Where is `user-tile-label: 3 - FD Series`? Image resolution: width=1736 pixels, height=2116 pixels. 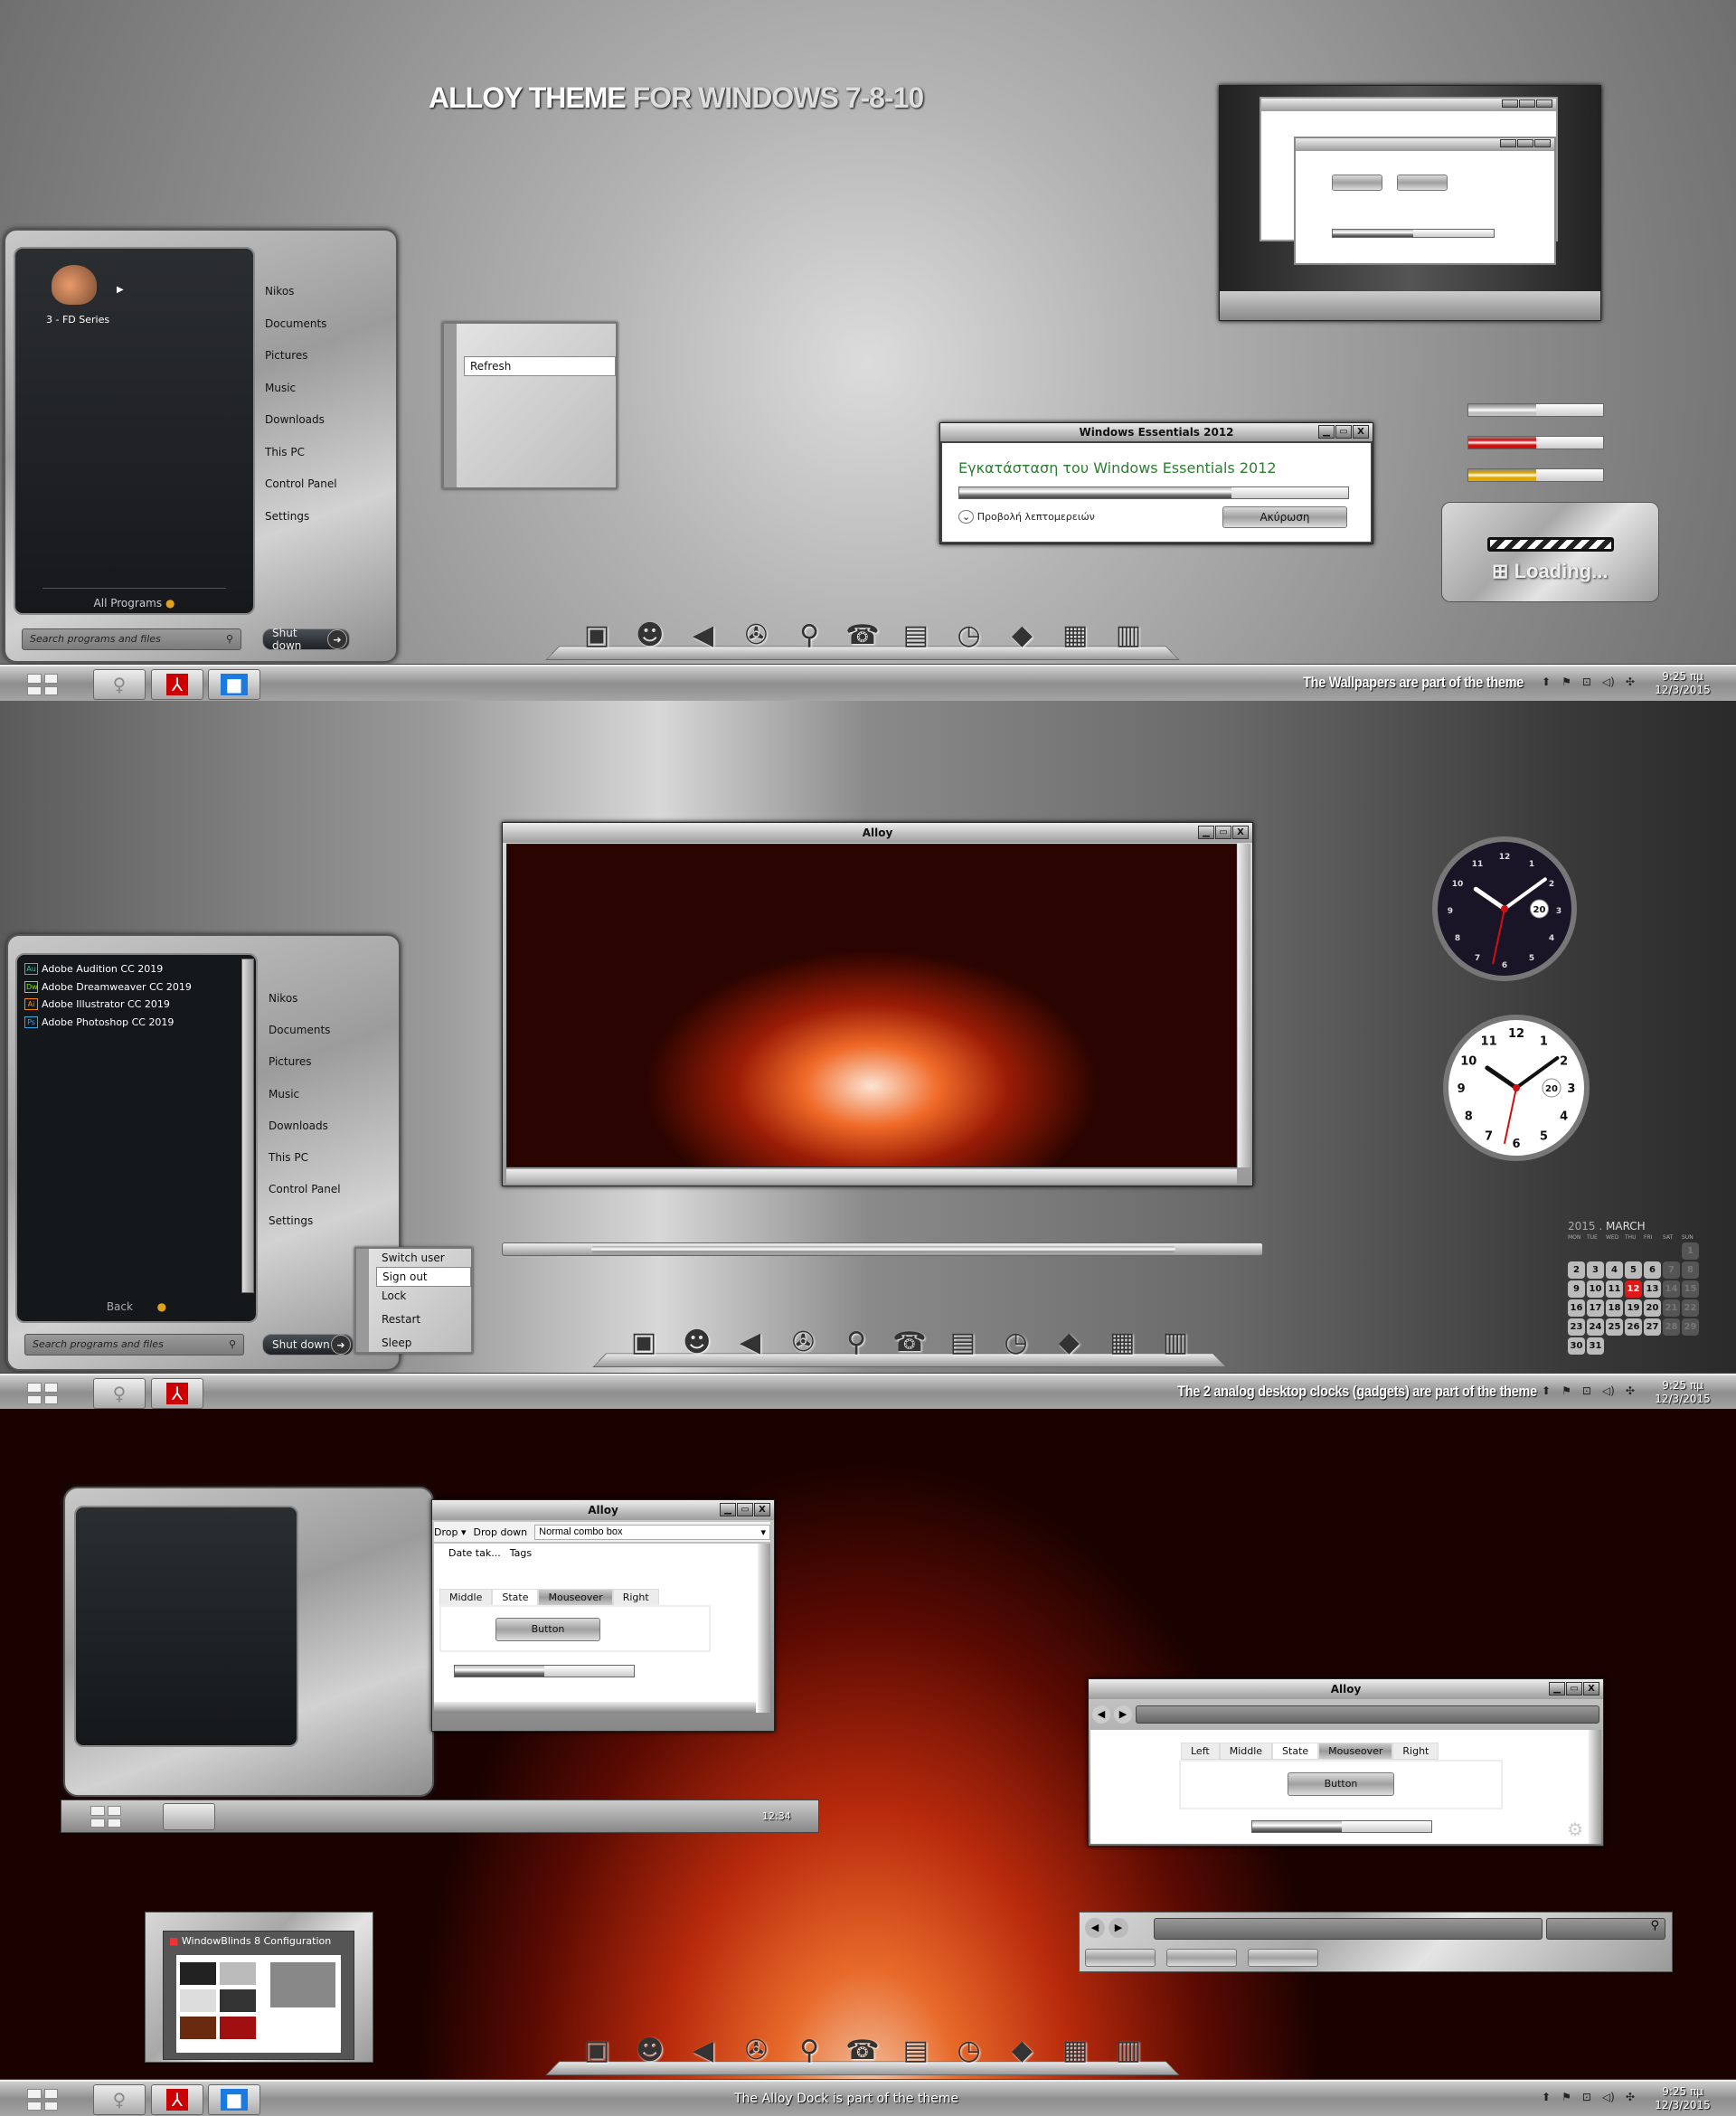 user-tile-label: 3 - FD Series is located at coordinates (78, 320).